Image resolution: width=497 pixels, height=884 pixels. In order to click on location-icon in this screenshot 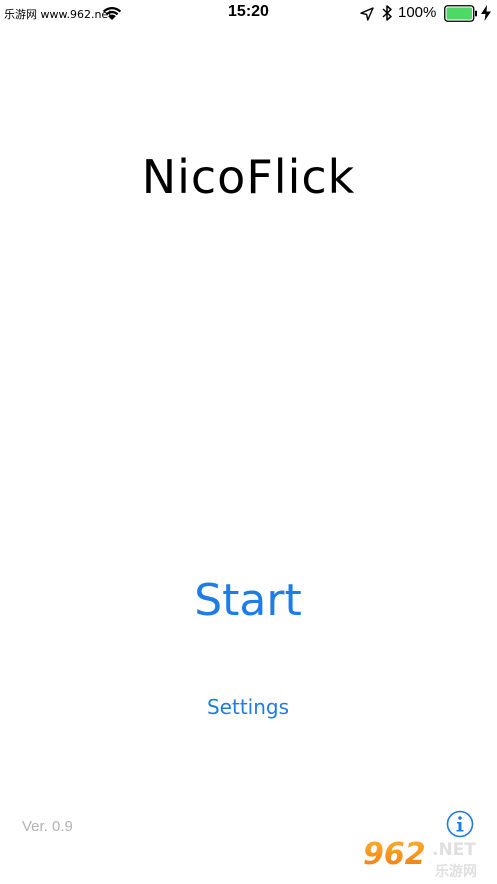, I will do `click(367, 15)`.